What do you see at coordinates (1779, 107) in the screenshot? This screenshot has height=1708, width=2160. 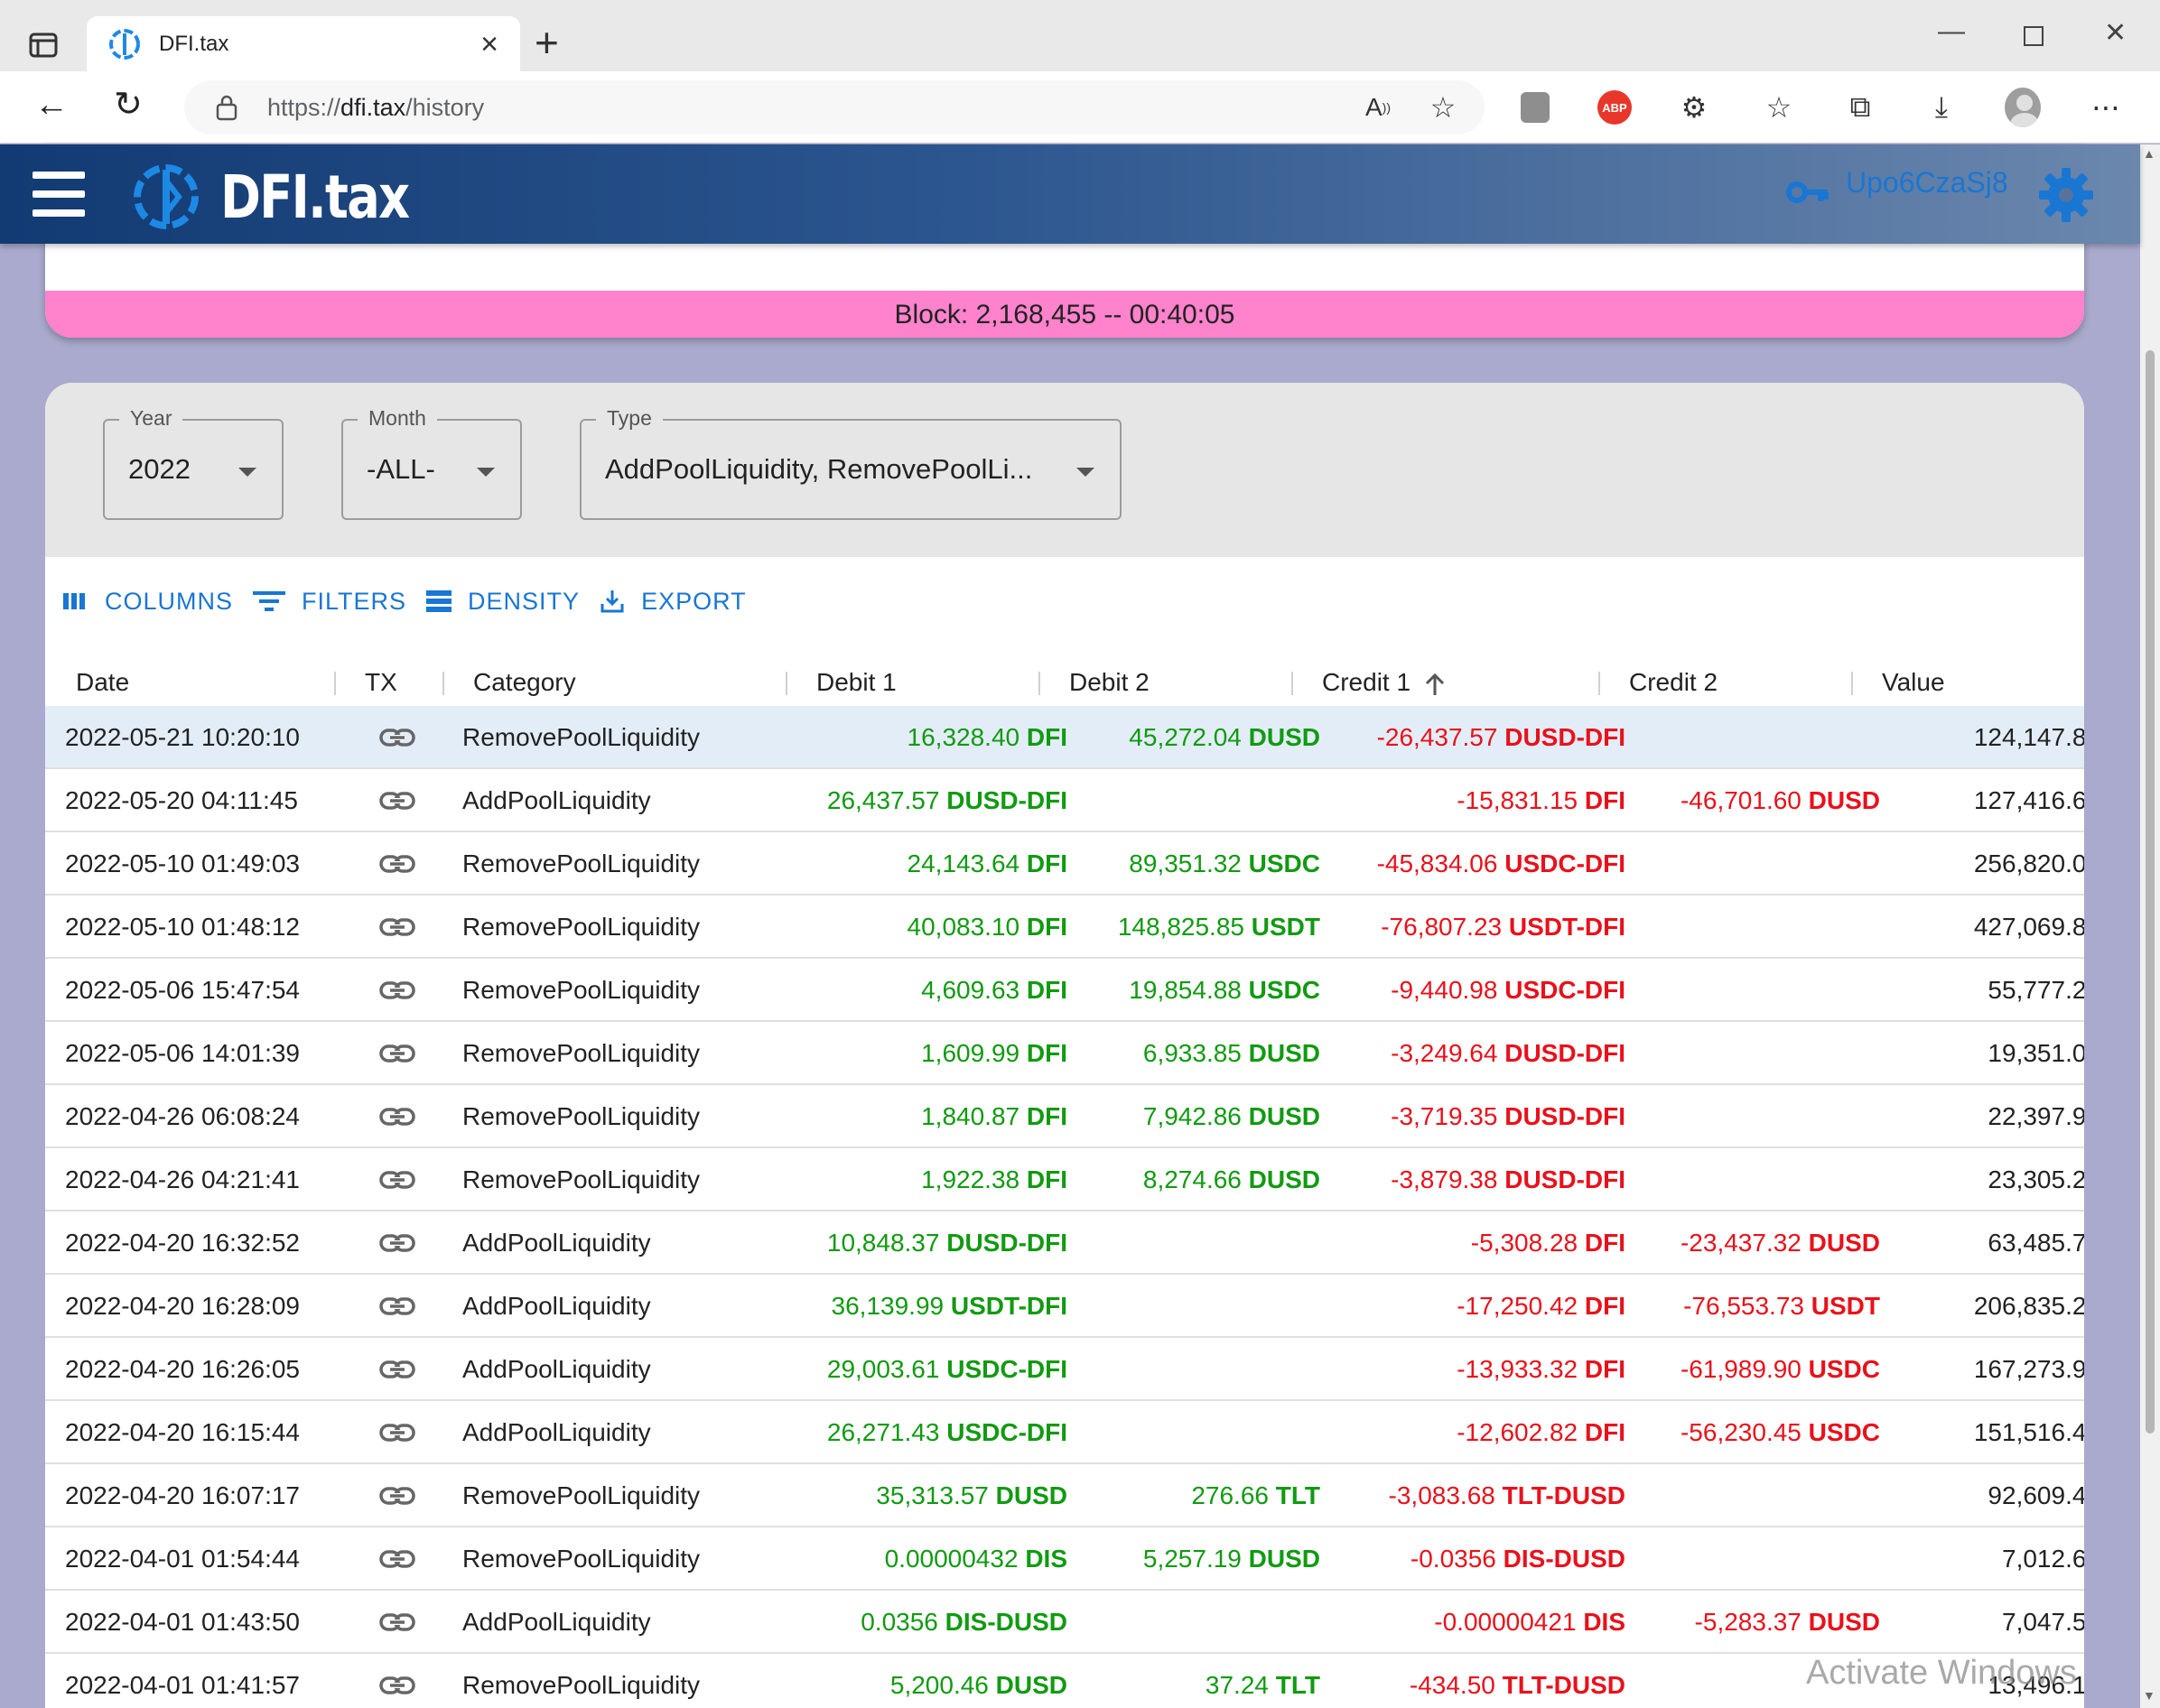 I see `favorites-icon: ☆` at bounding box center [1779, 107].